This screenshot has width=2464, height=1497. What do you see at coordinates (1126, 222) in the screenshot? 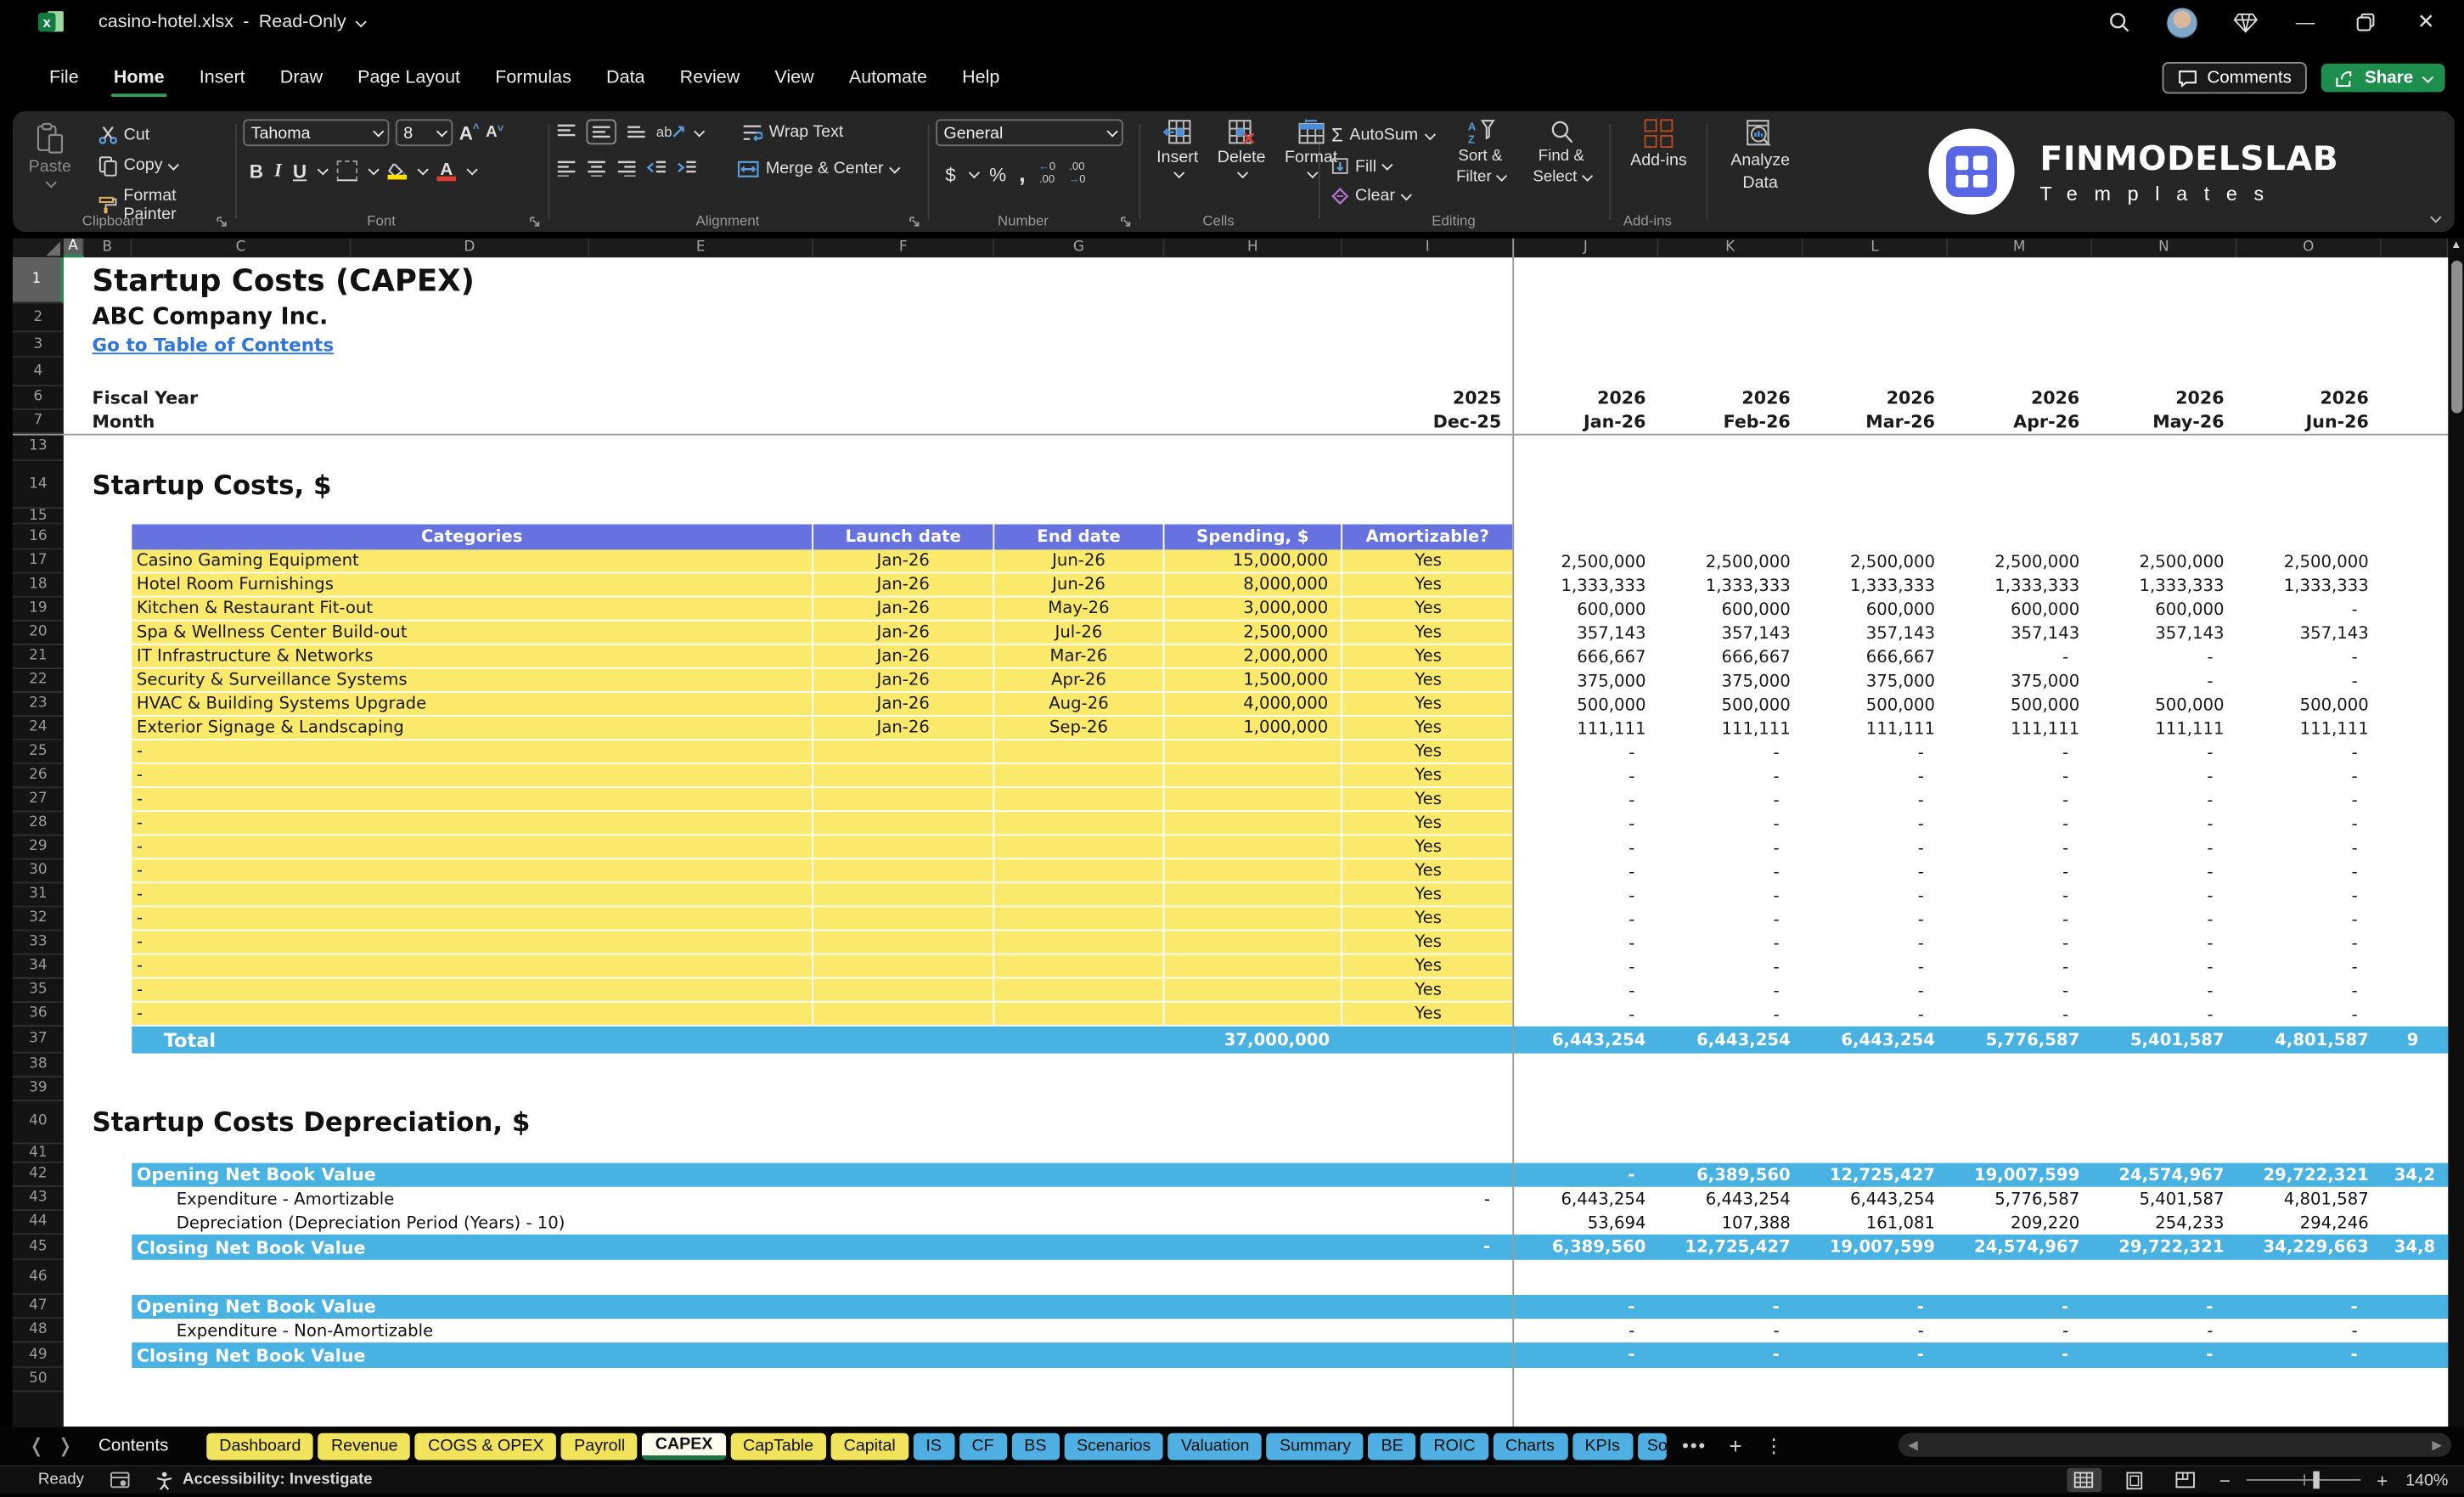
I see `number-dialog-launcher` at bounding box center [1126, 222].